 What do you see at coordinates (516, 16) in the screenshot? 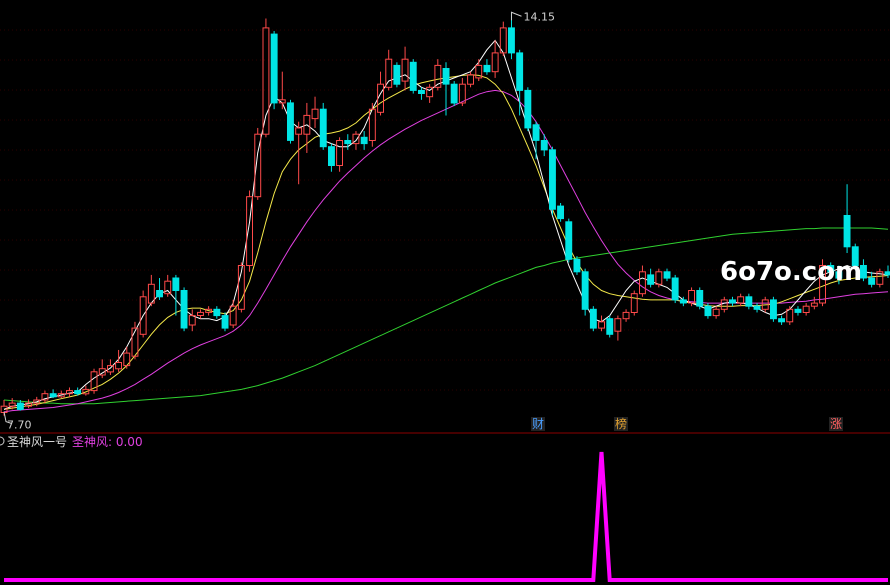
I see `high-price-marker` at bounding box center [516, 16].